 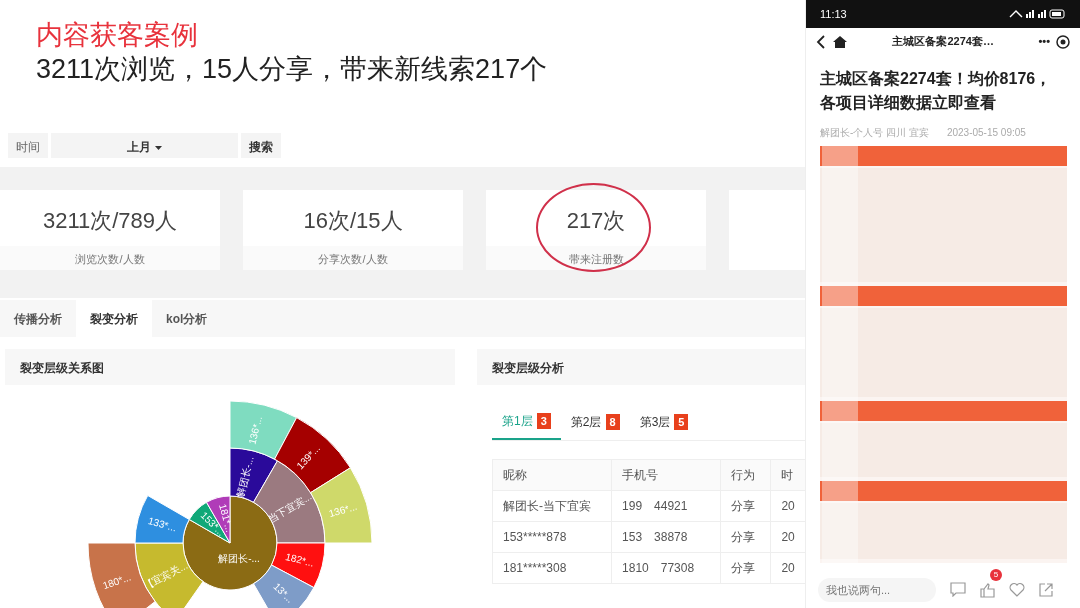 What do you see at coordinates (353, 258) in the screenshot?
I see `stat-label: 分享次数/人数` at bounding box center [353, 258].